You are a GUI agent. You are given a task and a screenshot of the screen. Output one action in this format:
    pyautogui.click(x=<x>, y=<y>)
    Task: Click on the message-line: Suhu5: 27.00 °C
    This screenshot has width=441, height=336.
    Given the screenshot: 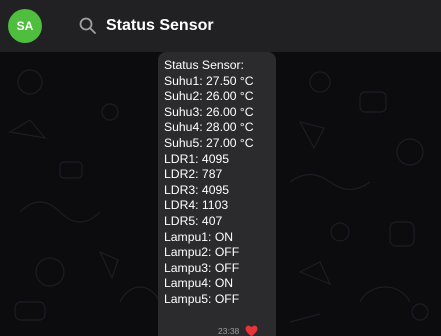 What is the action you would take?
    pyautogui.click(x=209, y=142)
    